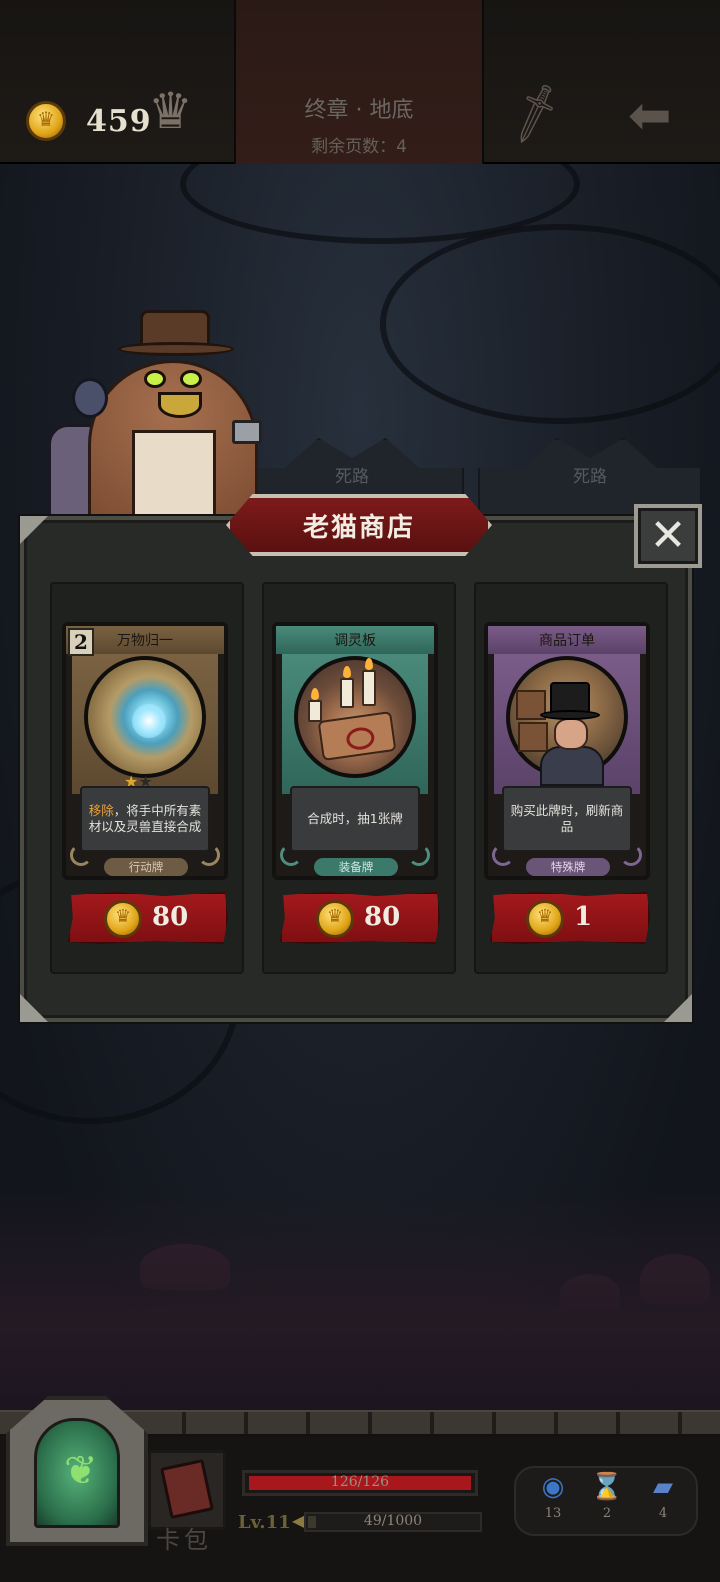 Image resolution: width=720 pixels, height=1582 pixels. I want to click on card-description: 购买此牌时，刷新商品, so click(567, 818).